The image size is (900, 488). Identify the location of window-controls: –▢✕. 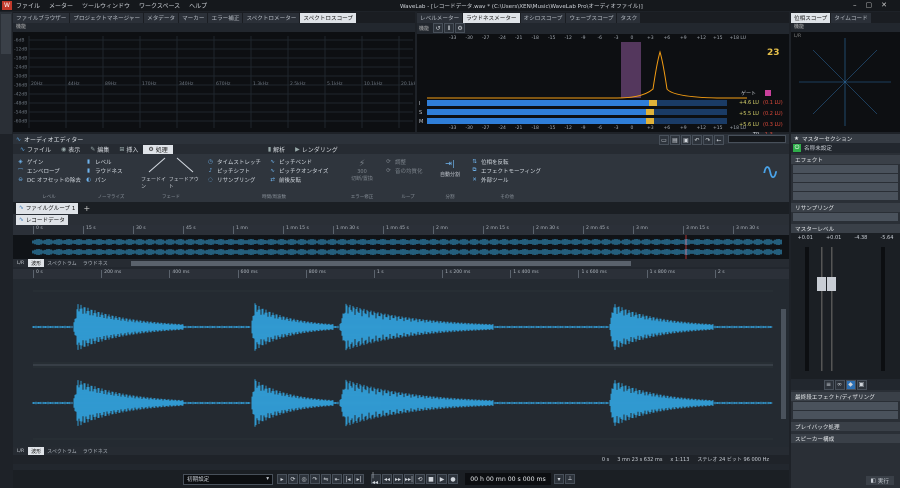
(874, 5).